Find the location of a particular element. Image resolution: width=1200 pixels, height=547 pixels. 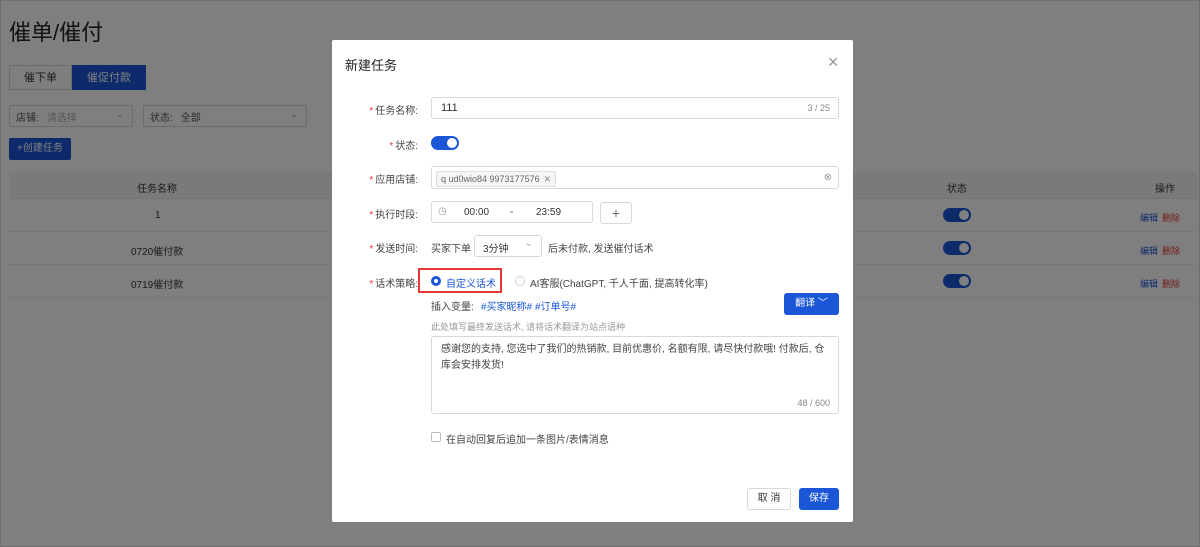

script-hint: 此处填写最终发送话术, 请将话术翻译为站点语种 is located at coordinates (528, 327).